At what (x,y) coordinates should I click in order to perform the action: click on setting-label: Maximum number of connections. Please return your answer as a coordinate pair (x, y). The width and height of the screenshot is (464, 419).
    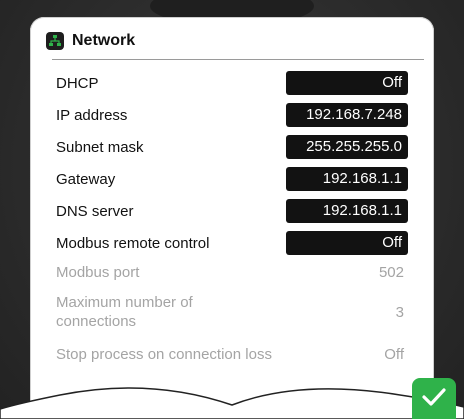
    Looking at the image, I should click on (124, 312).